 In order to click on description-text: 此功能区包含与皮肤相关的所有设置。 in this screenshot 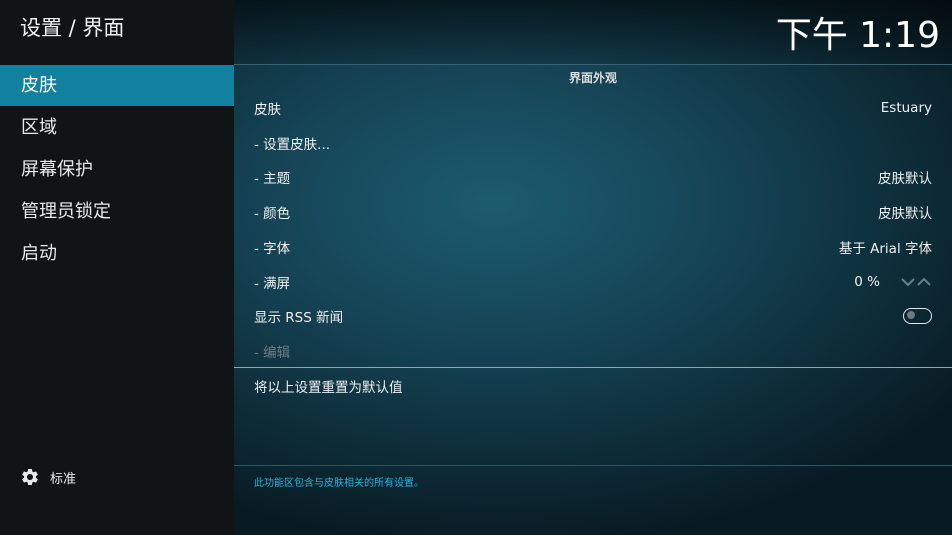, I will do `click(339, 483)`.